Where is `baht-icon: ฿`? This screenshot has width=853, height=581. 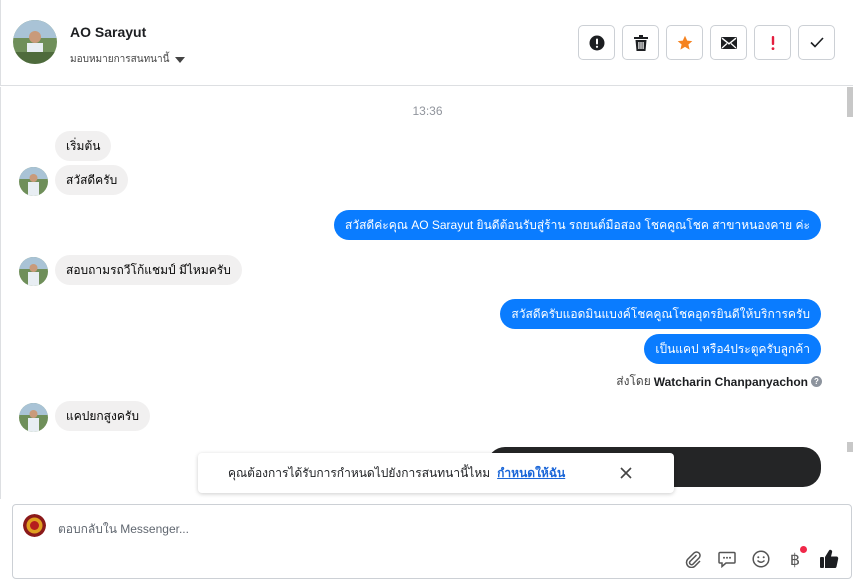 baht-icon: ฿ is located at coordinates (795, 559).